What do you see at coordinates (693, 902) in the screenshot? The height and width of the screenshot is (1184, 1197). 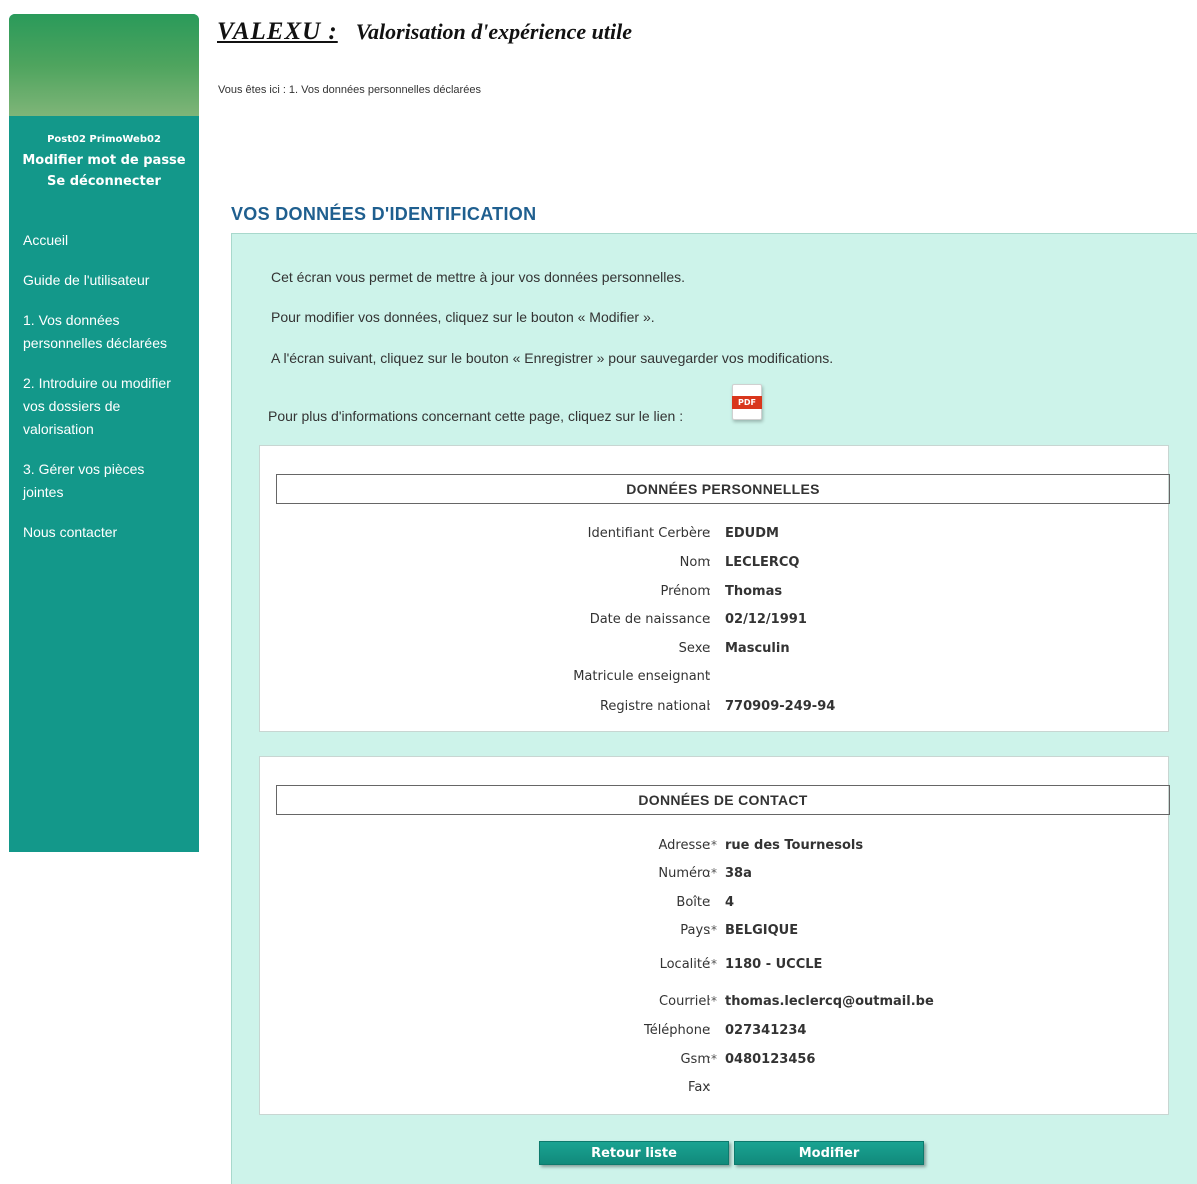 I see `field-label: Boîte` at bounding box center [693, 902].